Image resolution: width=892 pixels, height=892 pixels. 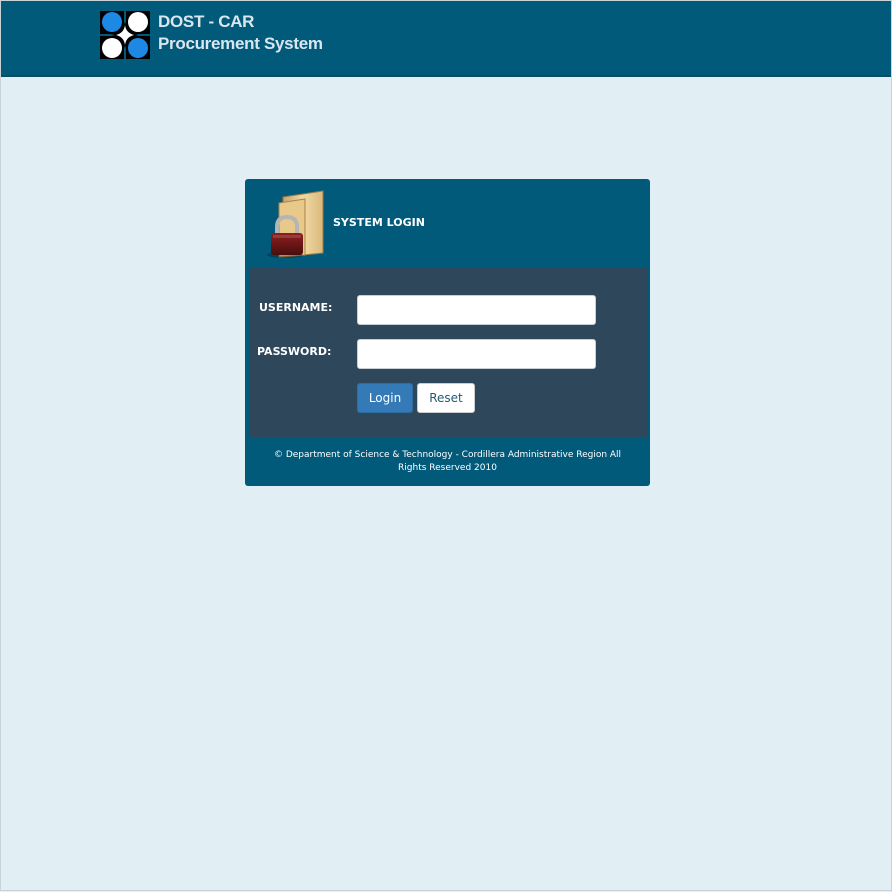 What do you see at coordinates (446, 398) in the screenshot?
I see `reset-button: Reset` at bounding box center [446, 398].